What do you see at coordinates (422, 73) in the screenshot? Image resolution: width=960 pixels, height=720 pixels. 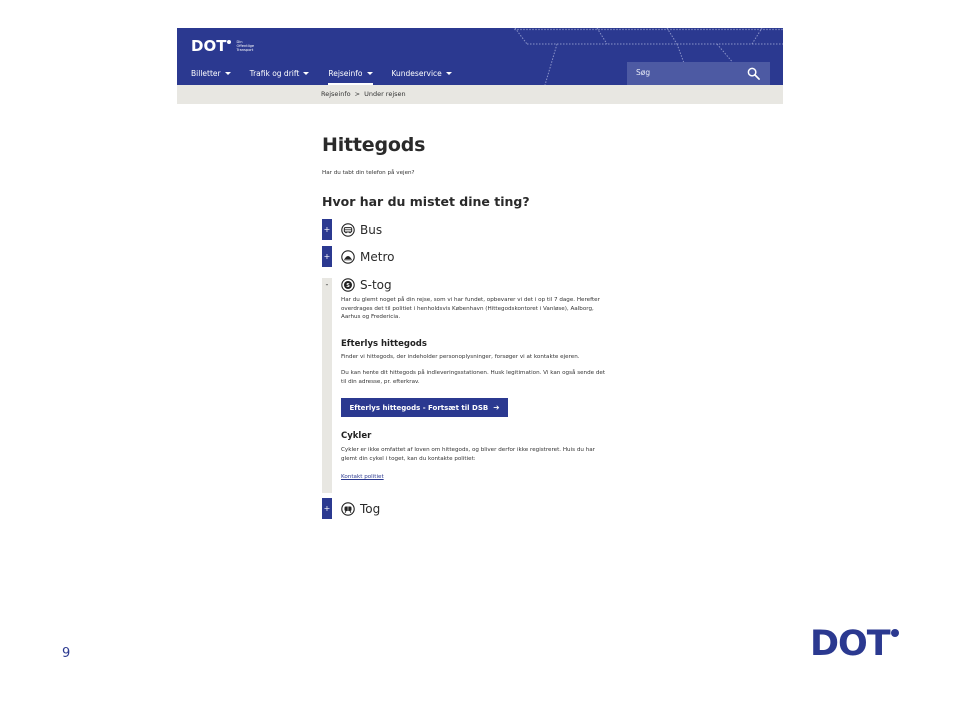 I see `nav-item-kundeservice: Kundeservice` at bounding box center [422, 73].